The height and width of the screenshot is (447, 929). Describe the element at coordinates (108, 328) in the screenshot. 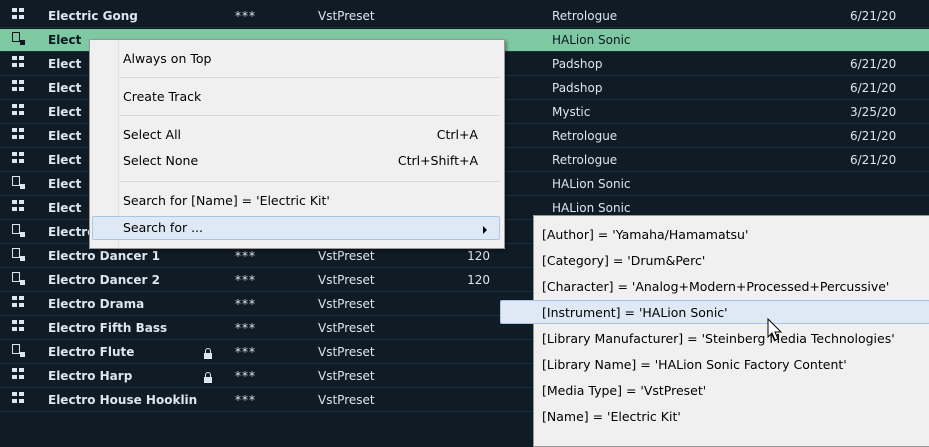

I see `preset-name: Electro Fifth Bass` at that location.